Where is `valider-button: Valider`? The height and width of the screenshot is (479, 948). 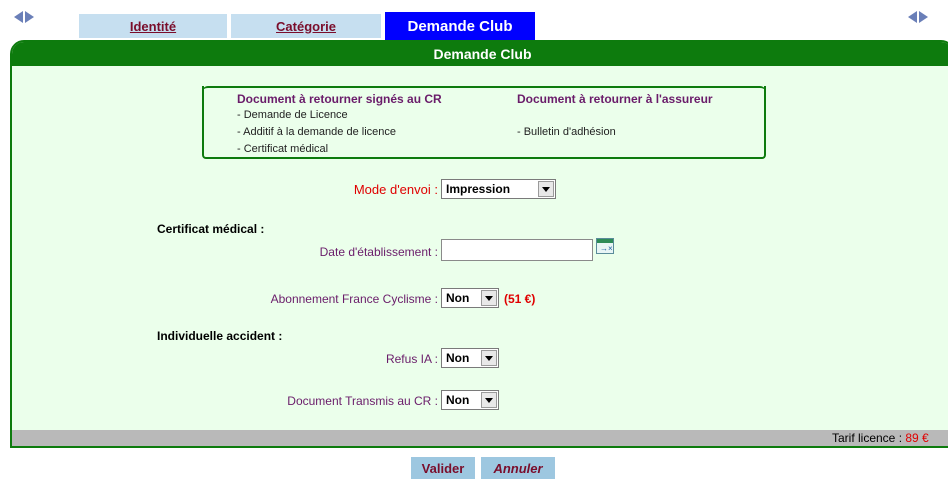 valider-button: Valider is located at coordinates (443, 468).